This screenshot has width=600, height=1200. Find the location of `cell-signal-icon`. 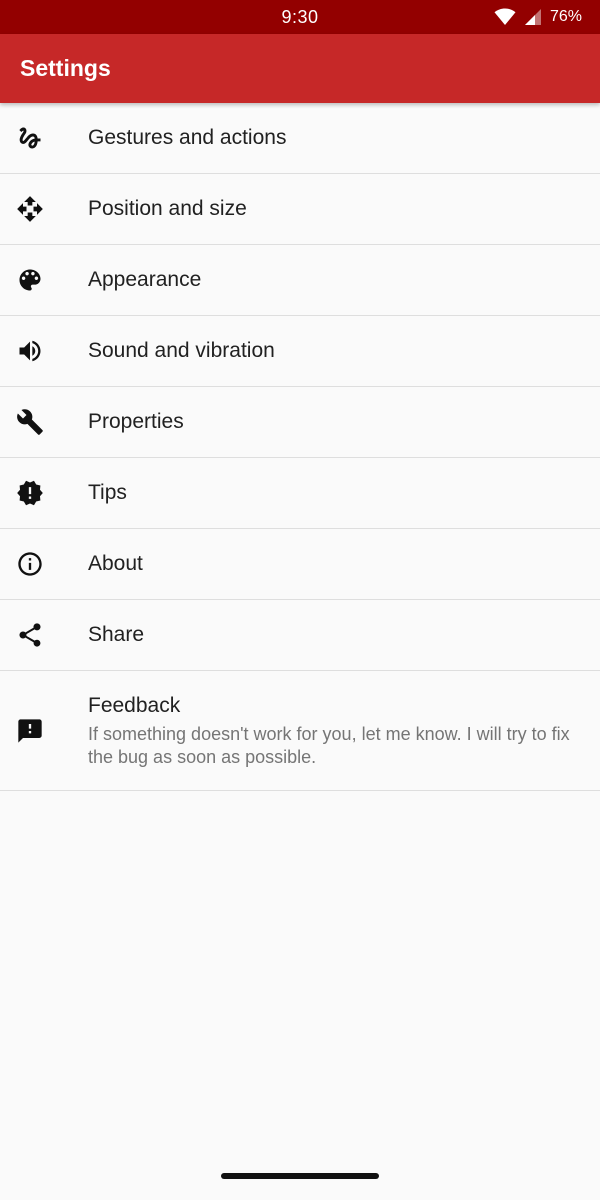

cell-signal-icon is located at coordinates (533, 17).